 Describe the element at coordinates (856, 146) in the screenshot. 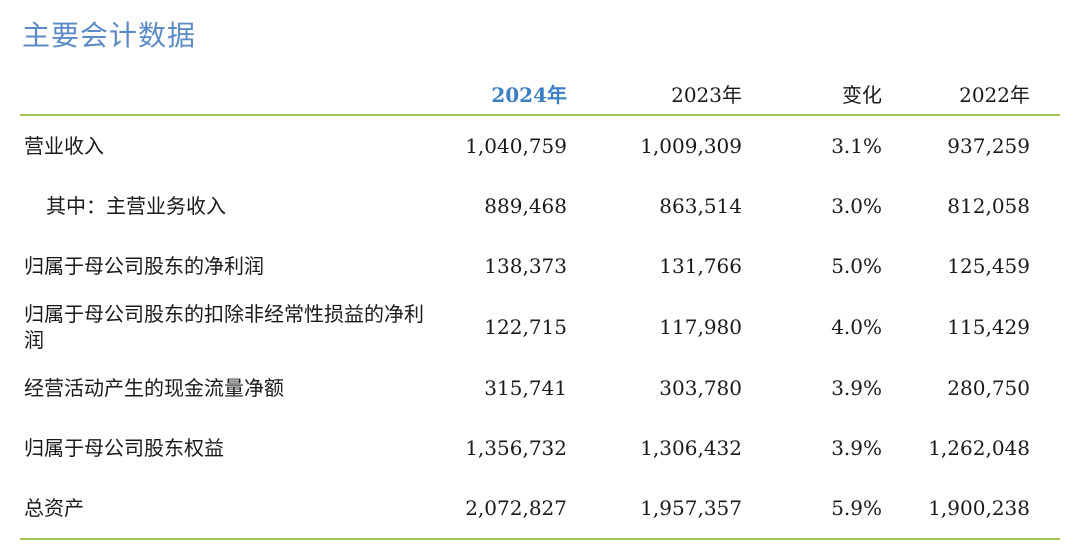

I see `value-change: 3.1%` at that location.